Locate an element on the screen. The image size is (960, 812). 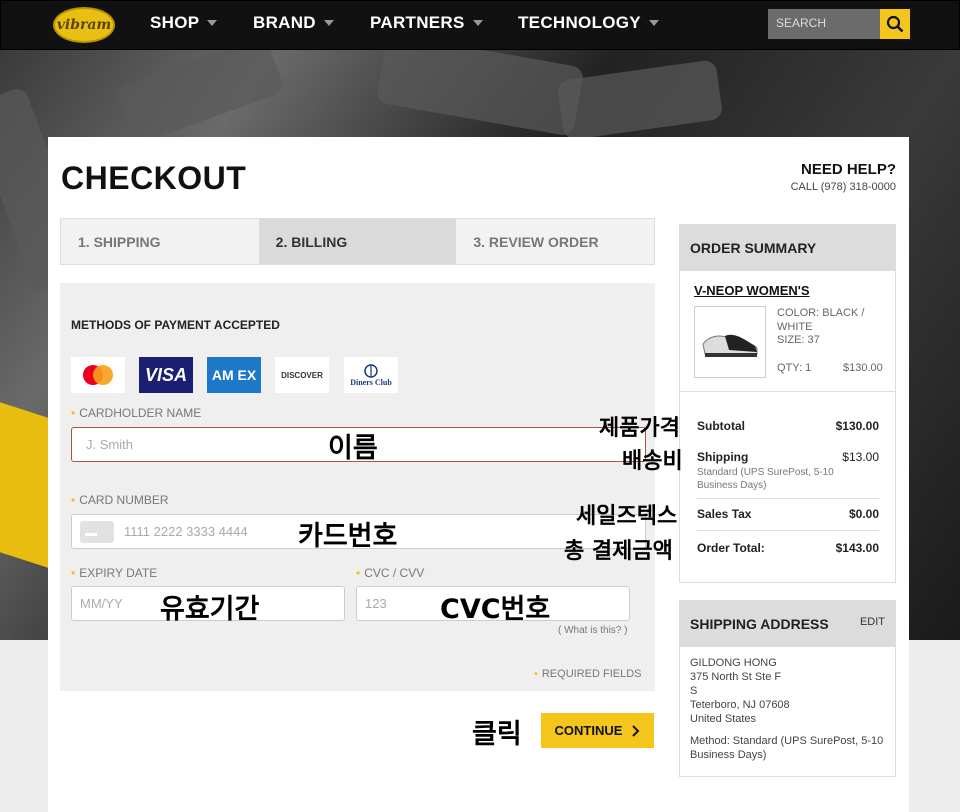
address-line3: Teterboro, NJ 07608 is located at coordinates (740, 705).